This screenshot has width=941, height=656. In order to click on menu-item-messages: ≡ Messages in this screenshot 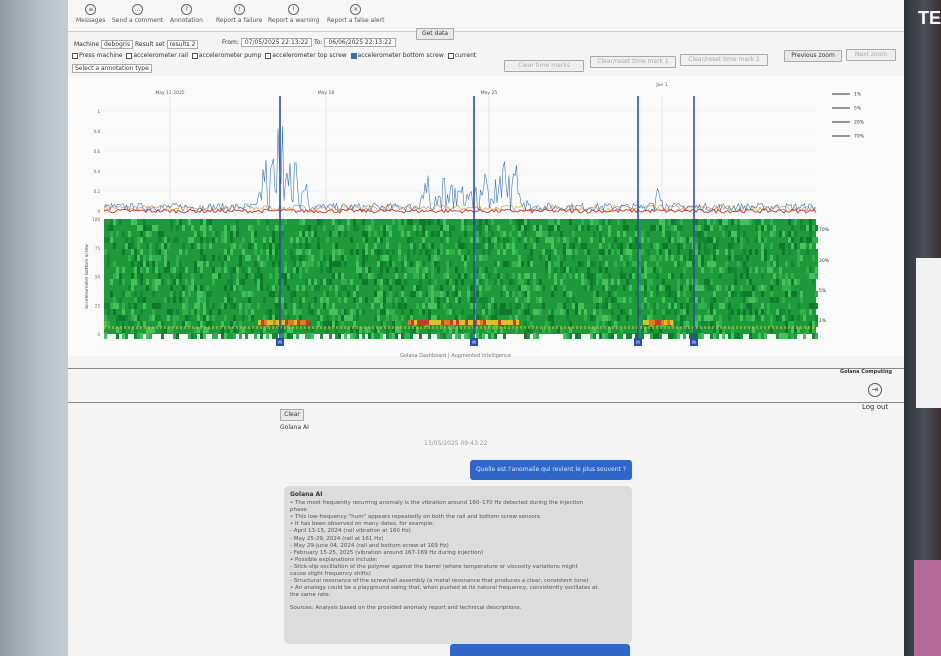, I will do `click(90, 14)`.